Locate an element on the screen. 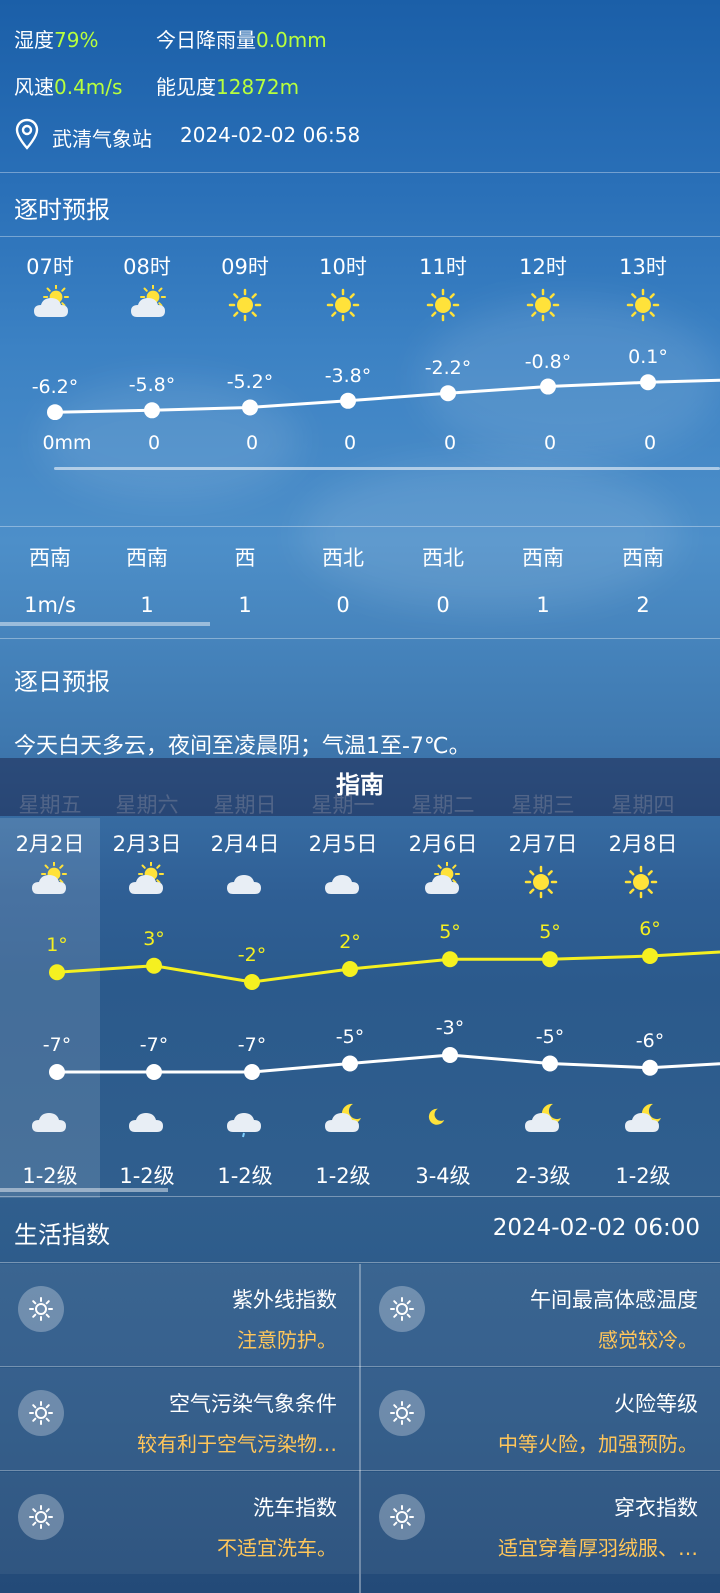 The image size is (720, 1593). rain-label: 今日降雨量 is located at coordinates (206, 40).